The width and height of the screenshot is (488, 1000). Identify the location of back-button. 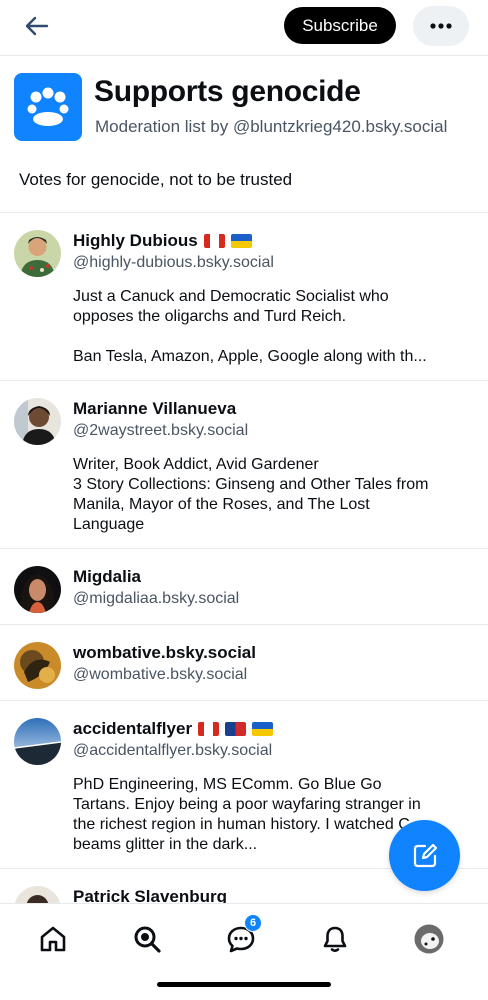
(36, 26).